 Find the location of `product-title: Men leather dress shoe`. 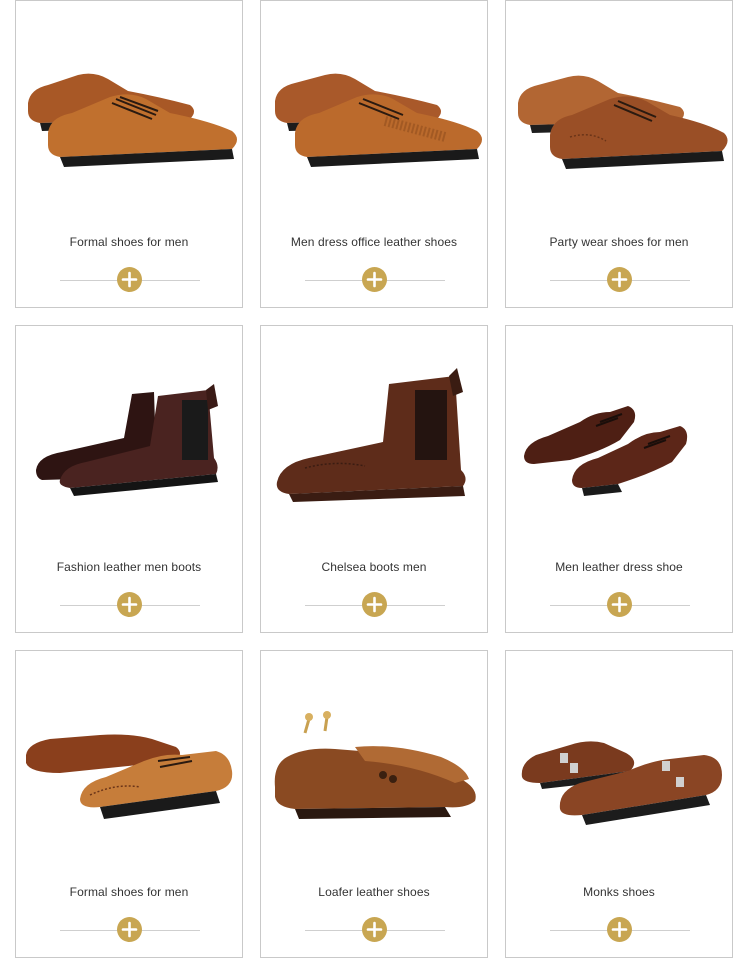

product-title: Men leather dress shoe is located at coordinates (619, 567).